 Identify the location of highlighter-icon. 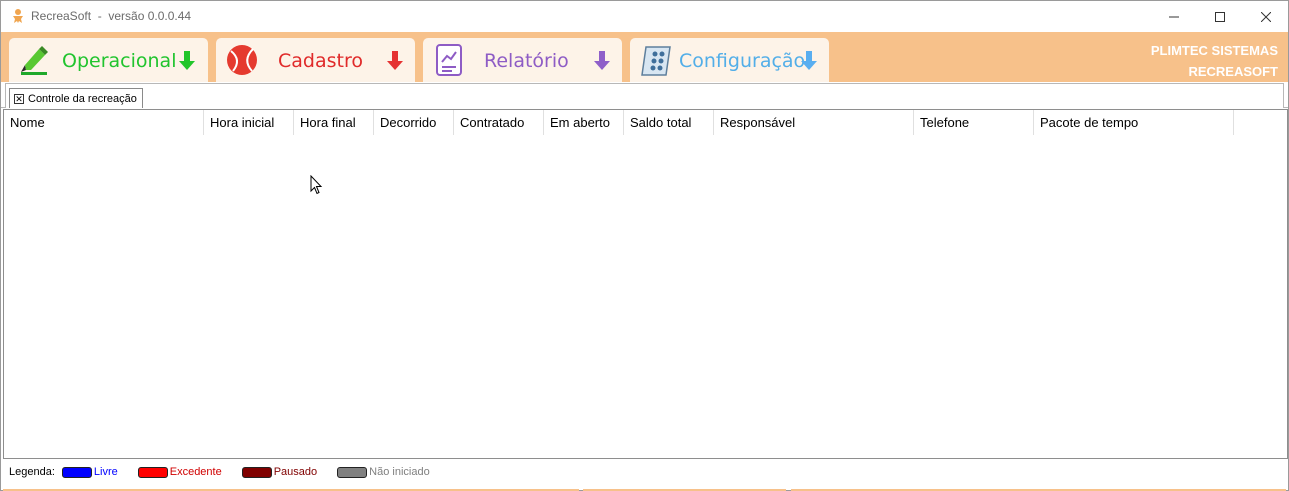
(34, 60).